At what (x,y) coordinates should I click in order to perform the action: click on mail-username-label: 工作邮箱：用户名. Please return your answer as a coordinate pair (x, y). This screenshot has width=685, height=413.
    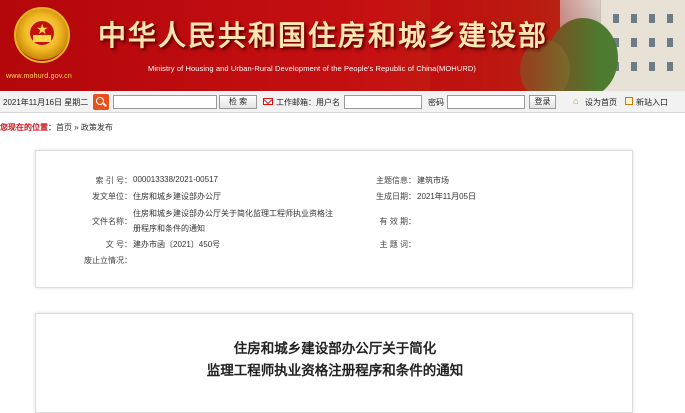
    Looking at the image, I should click on (308, 102).